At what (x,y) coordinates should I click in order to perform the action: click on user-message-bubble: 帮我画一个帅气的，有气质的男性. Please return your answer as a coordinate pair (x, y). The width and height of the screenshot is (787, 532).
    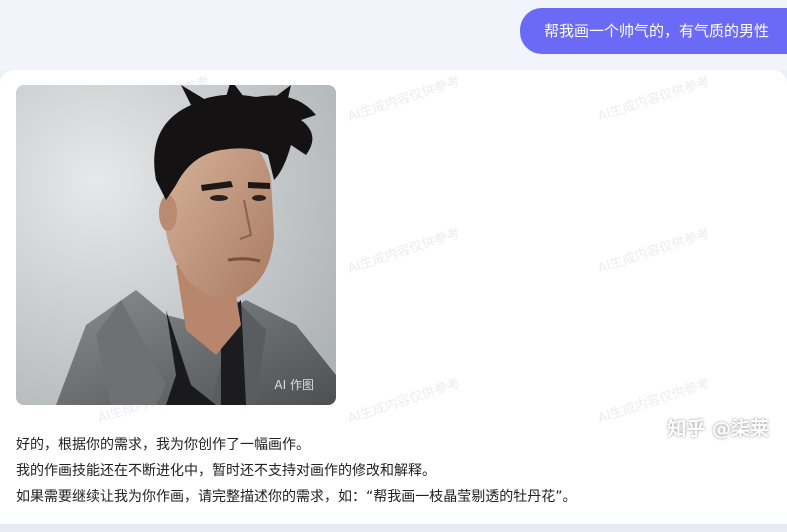
    Looking at the image, I should click on (653, 31).